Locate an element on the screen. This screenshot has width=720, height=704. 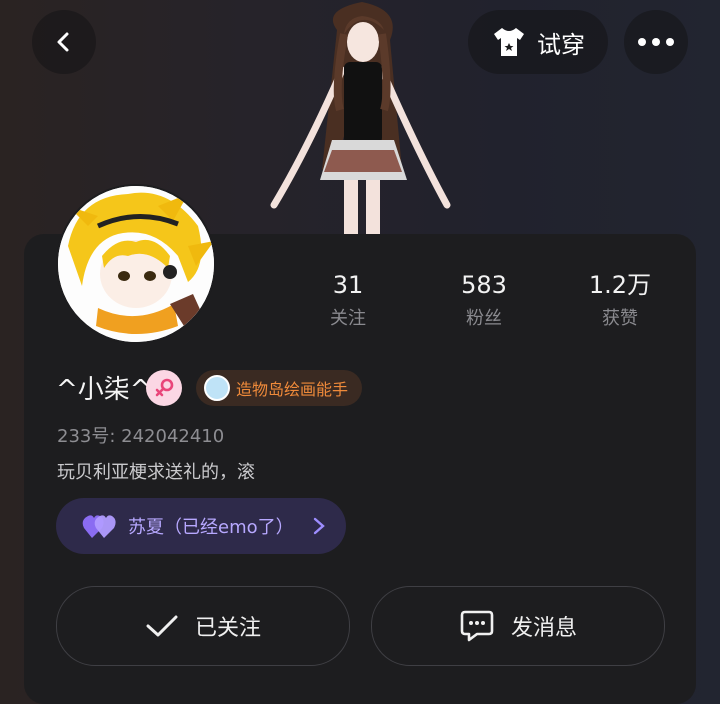
gender-female-badge is located at coordinates (164, 388).